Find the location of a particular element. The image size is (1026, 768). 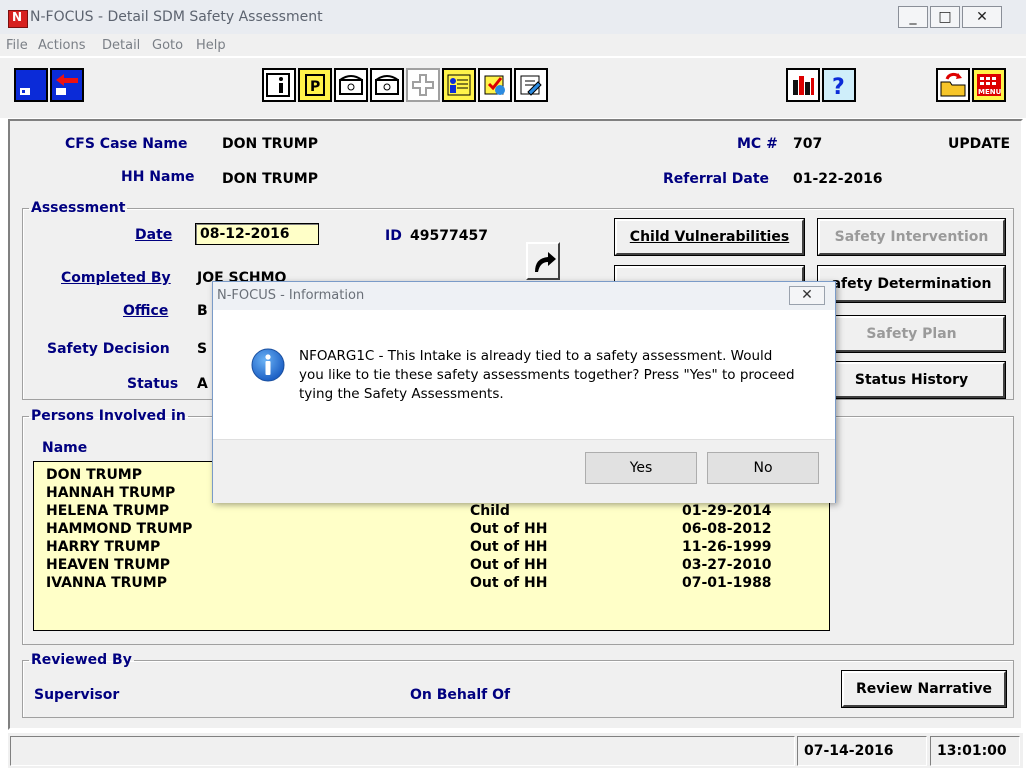

review-narrative-button: Review Narrative is located at coordinates (924, 689).